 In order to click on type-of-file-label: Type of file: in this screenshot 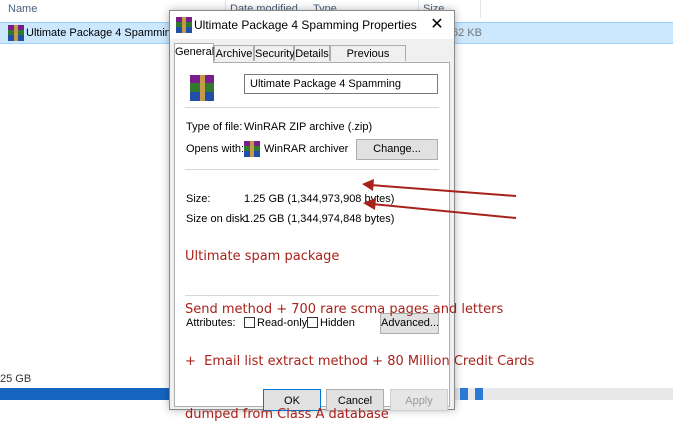, I will do `click(214, 127)`.